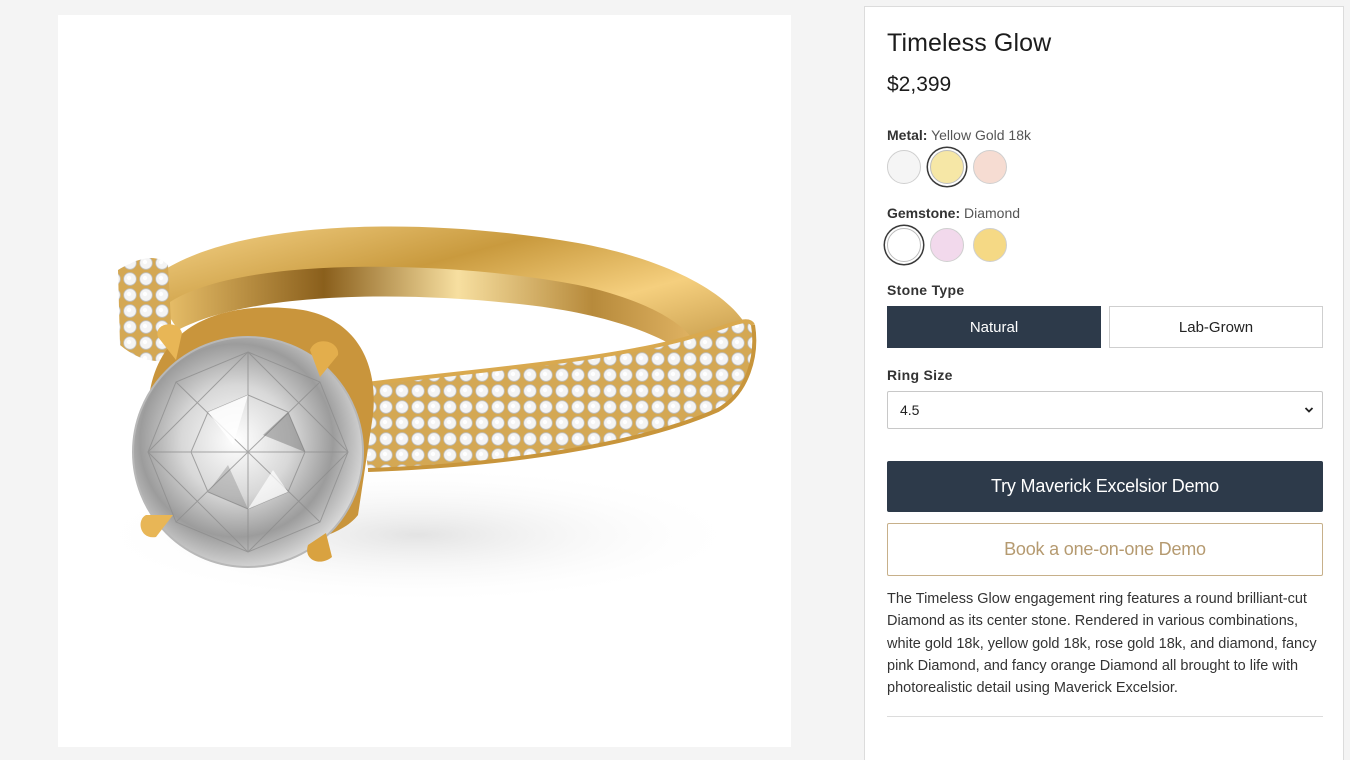  I want to click on ring-size-label: Ring Size, so click(920, 375).